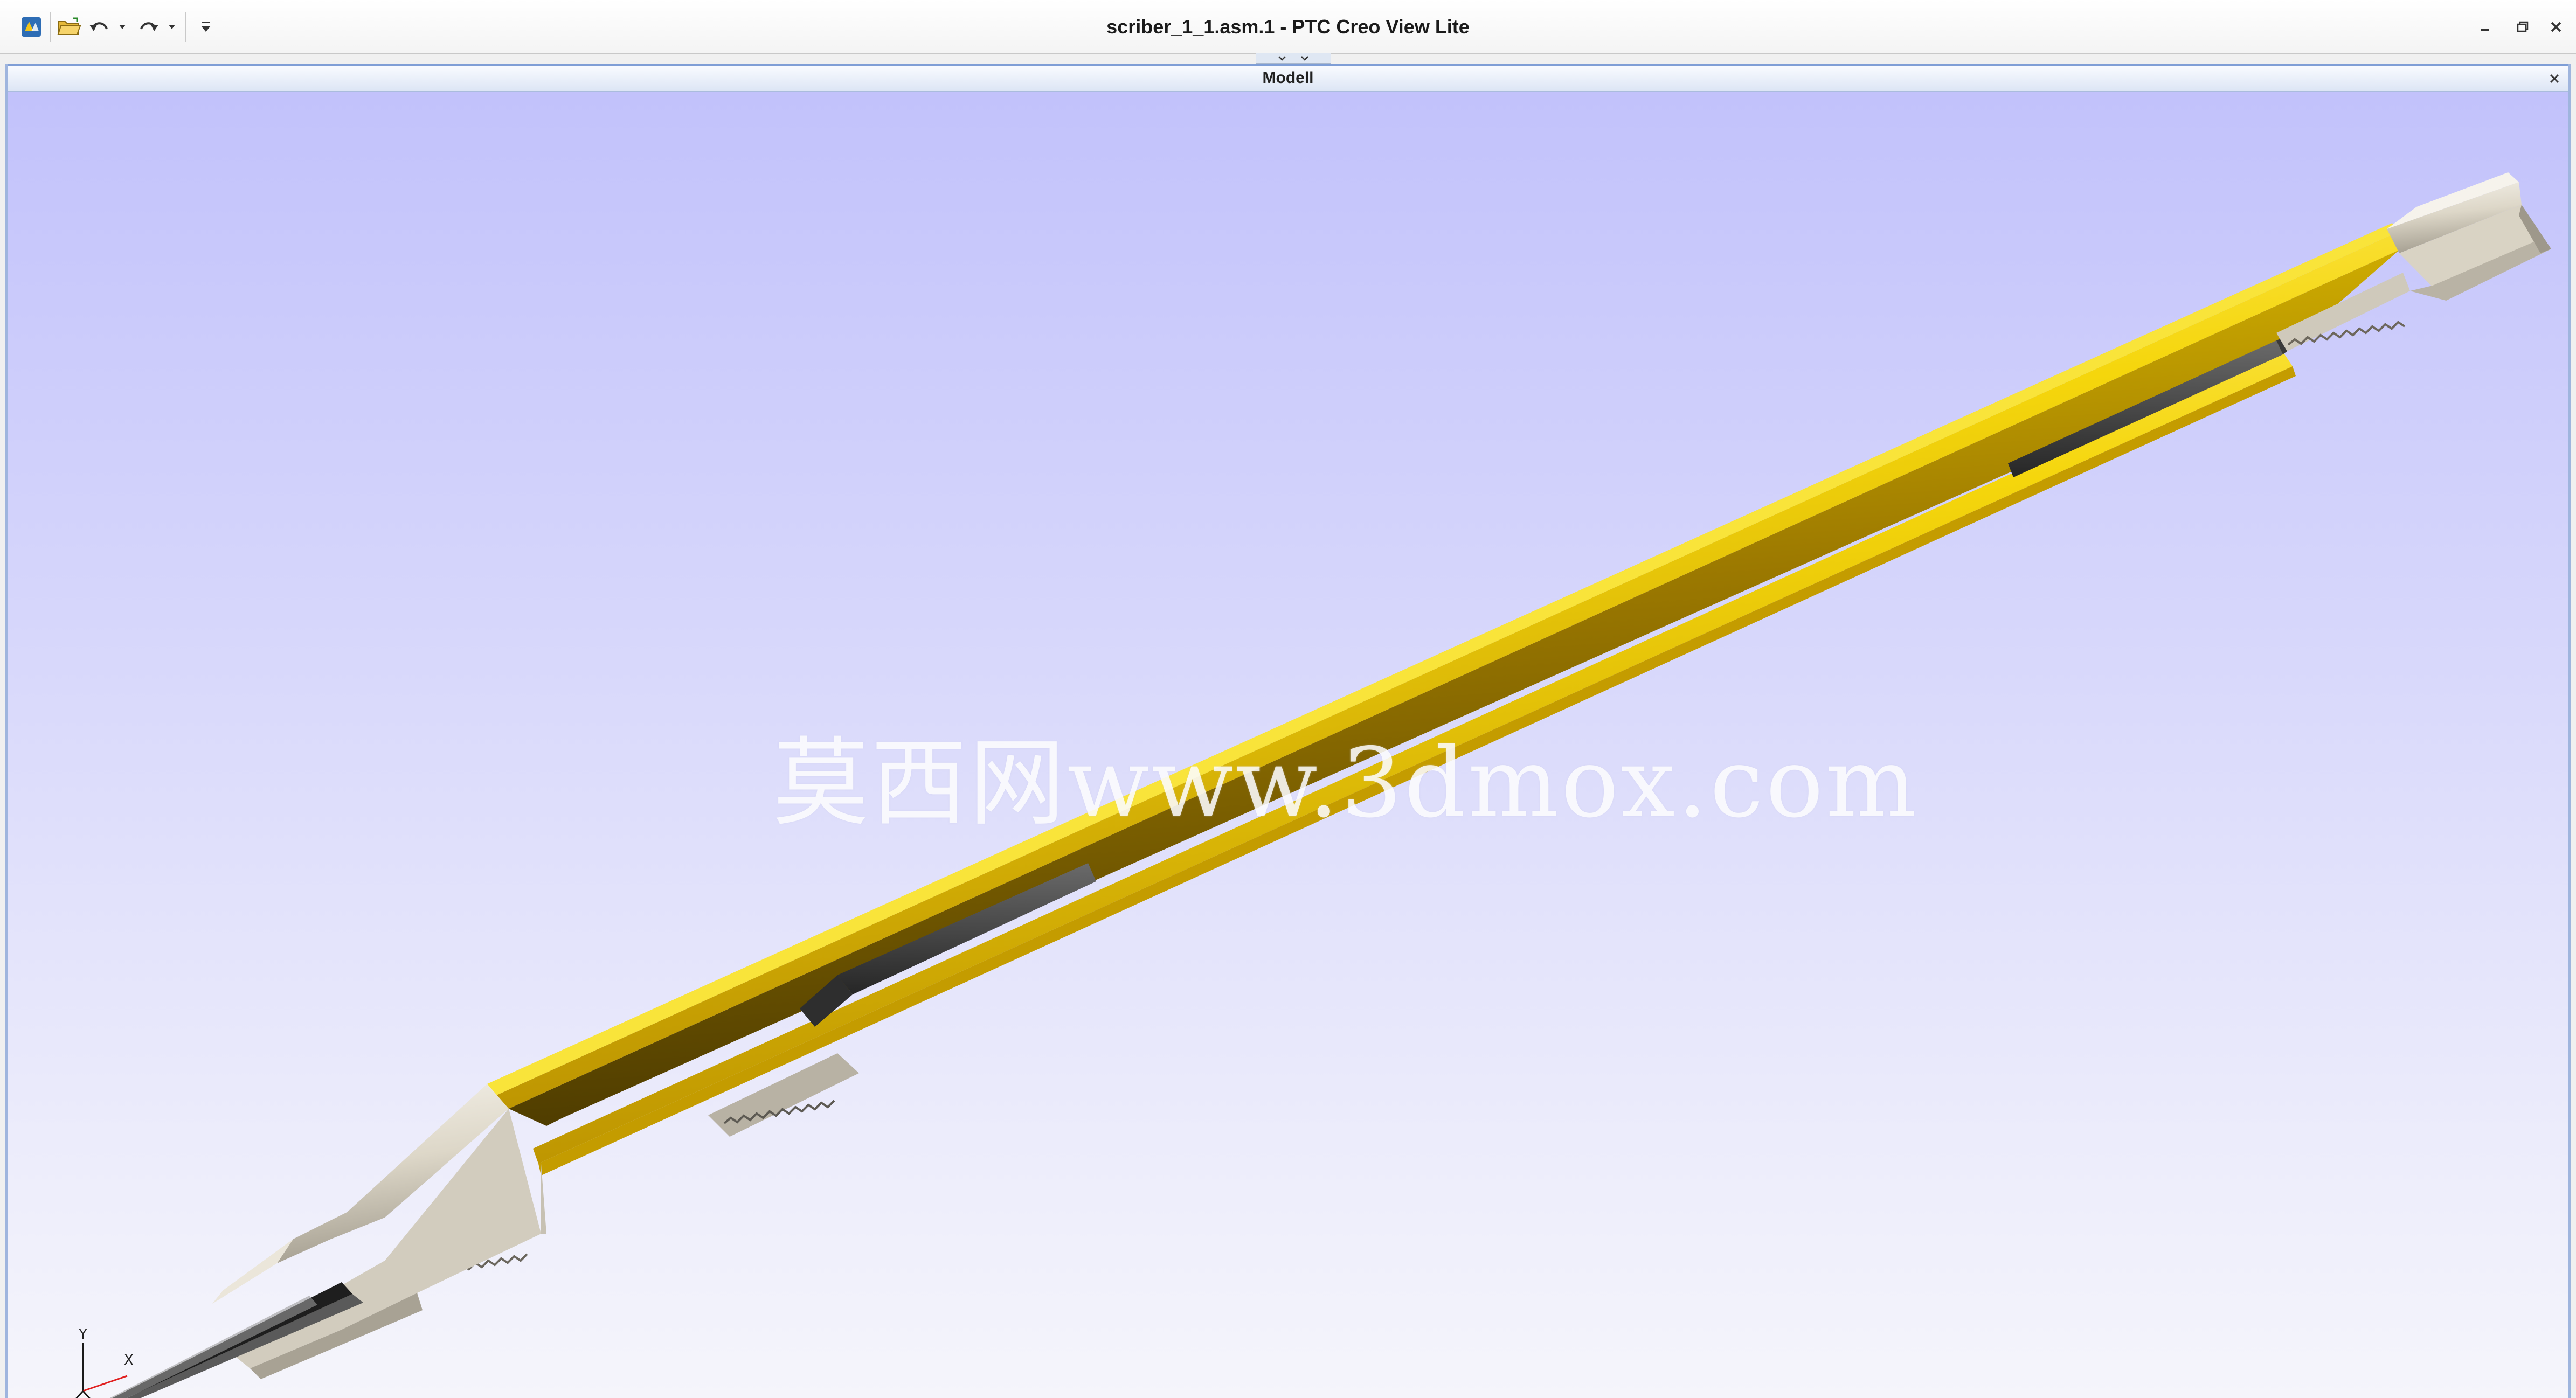  I want to click on minimize-icon, so click(2485, 27).